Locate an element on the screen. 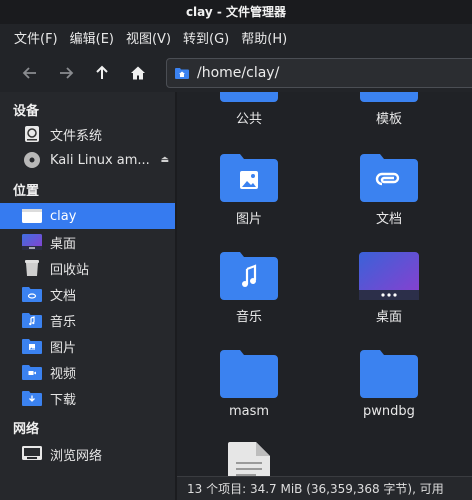 Image resolution: width=472 pixels, height=500 pixels. disc-icon is located at coordinates (32, 160).